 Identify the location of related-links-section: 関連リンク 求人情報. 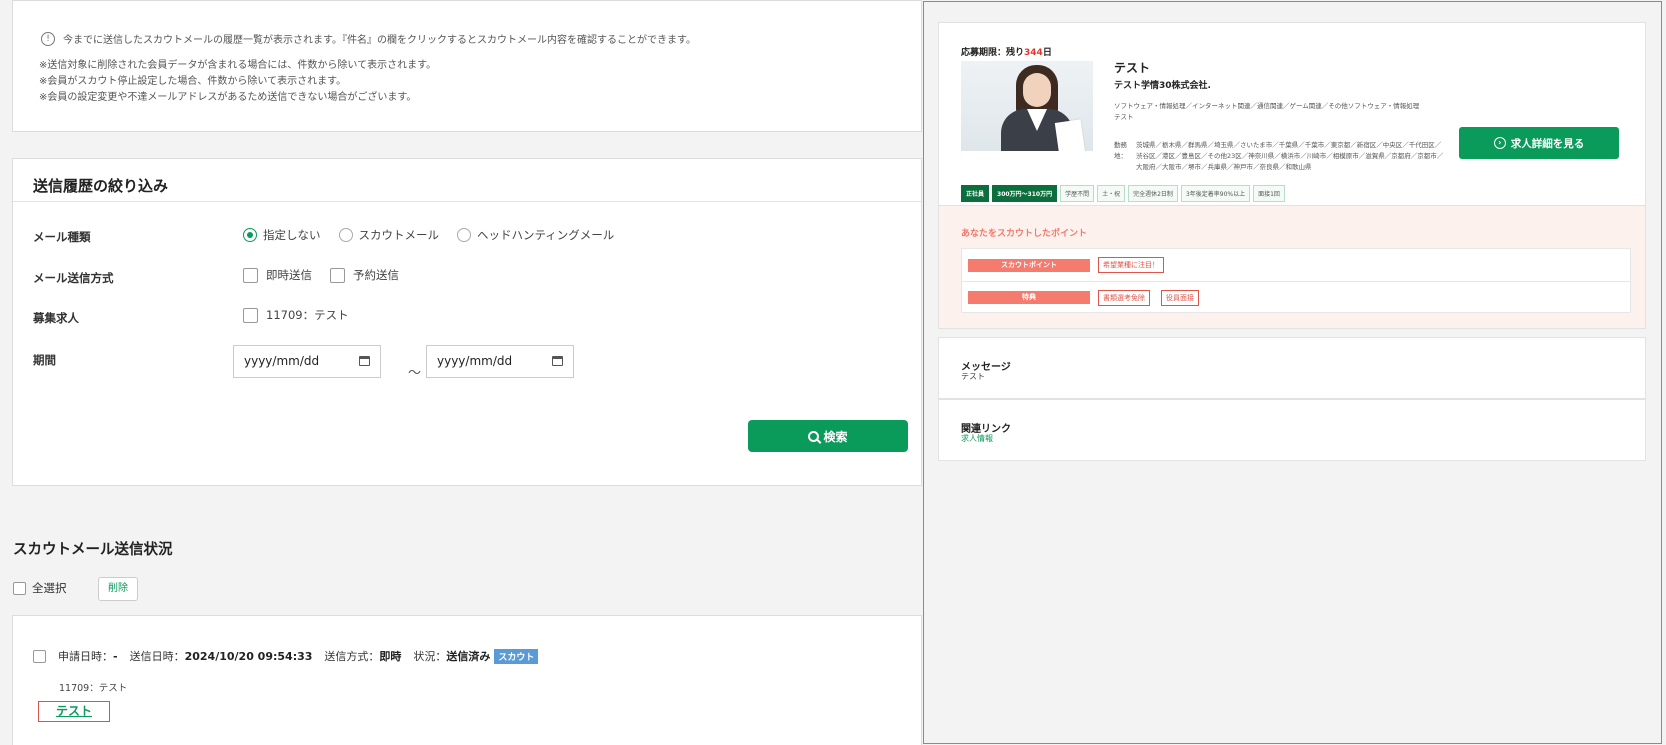
(1292, 430).